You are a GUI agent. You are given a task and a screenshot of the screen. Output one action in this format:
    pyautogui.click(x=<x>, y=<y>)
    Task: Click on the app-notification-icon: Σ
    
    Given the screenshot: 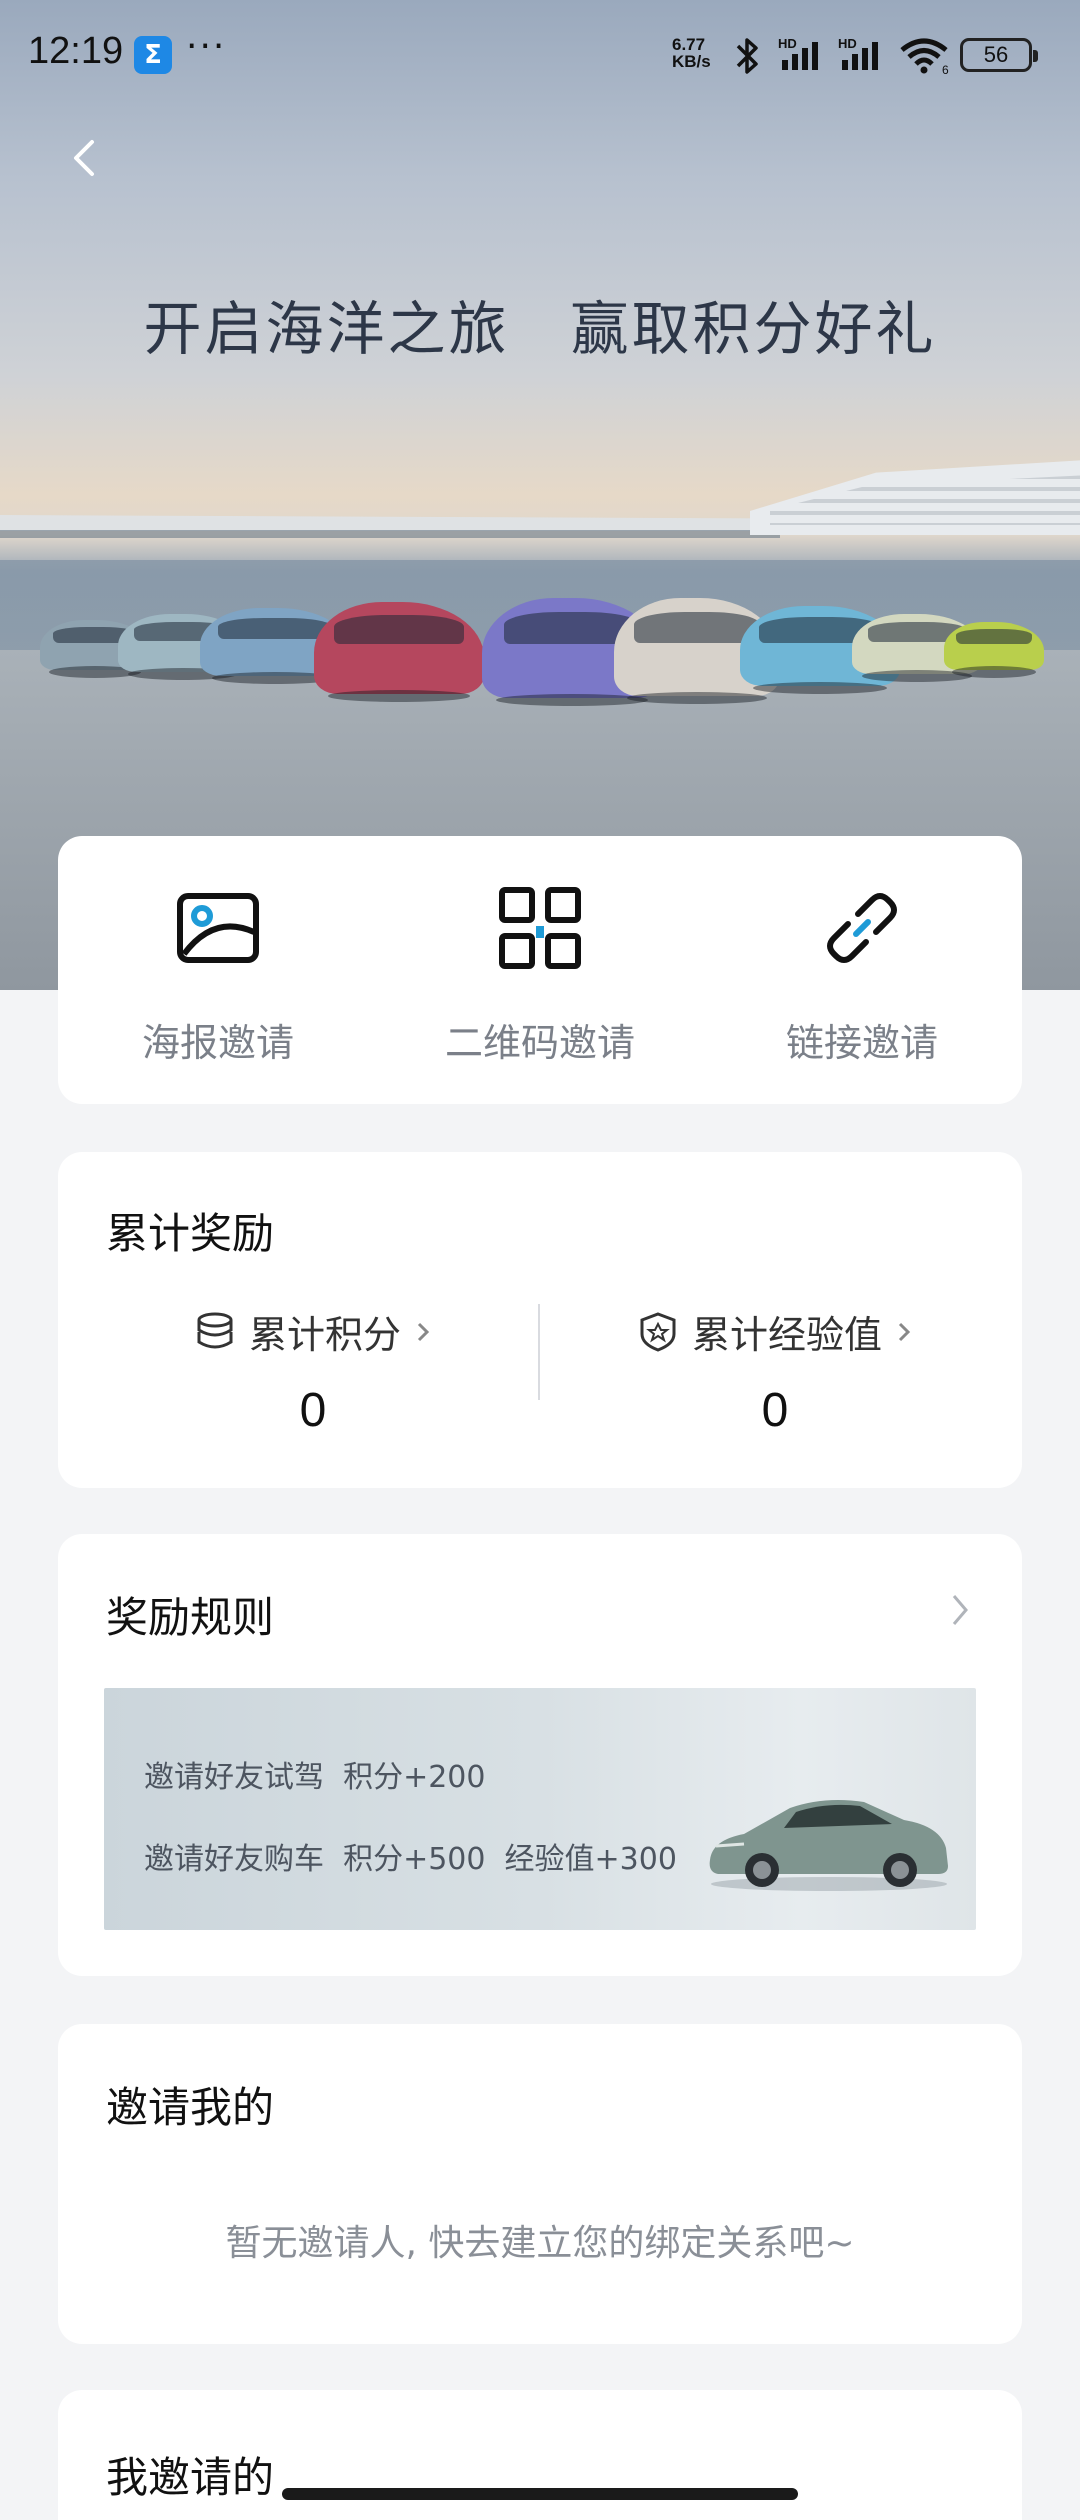 What is the action you would take?
    pyautogui.click(x=153, y=55)
    